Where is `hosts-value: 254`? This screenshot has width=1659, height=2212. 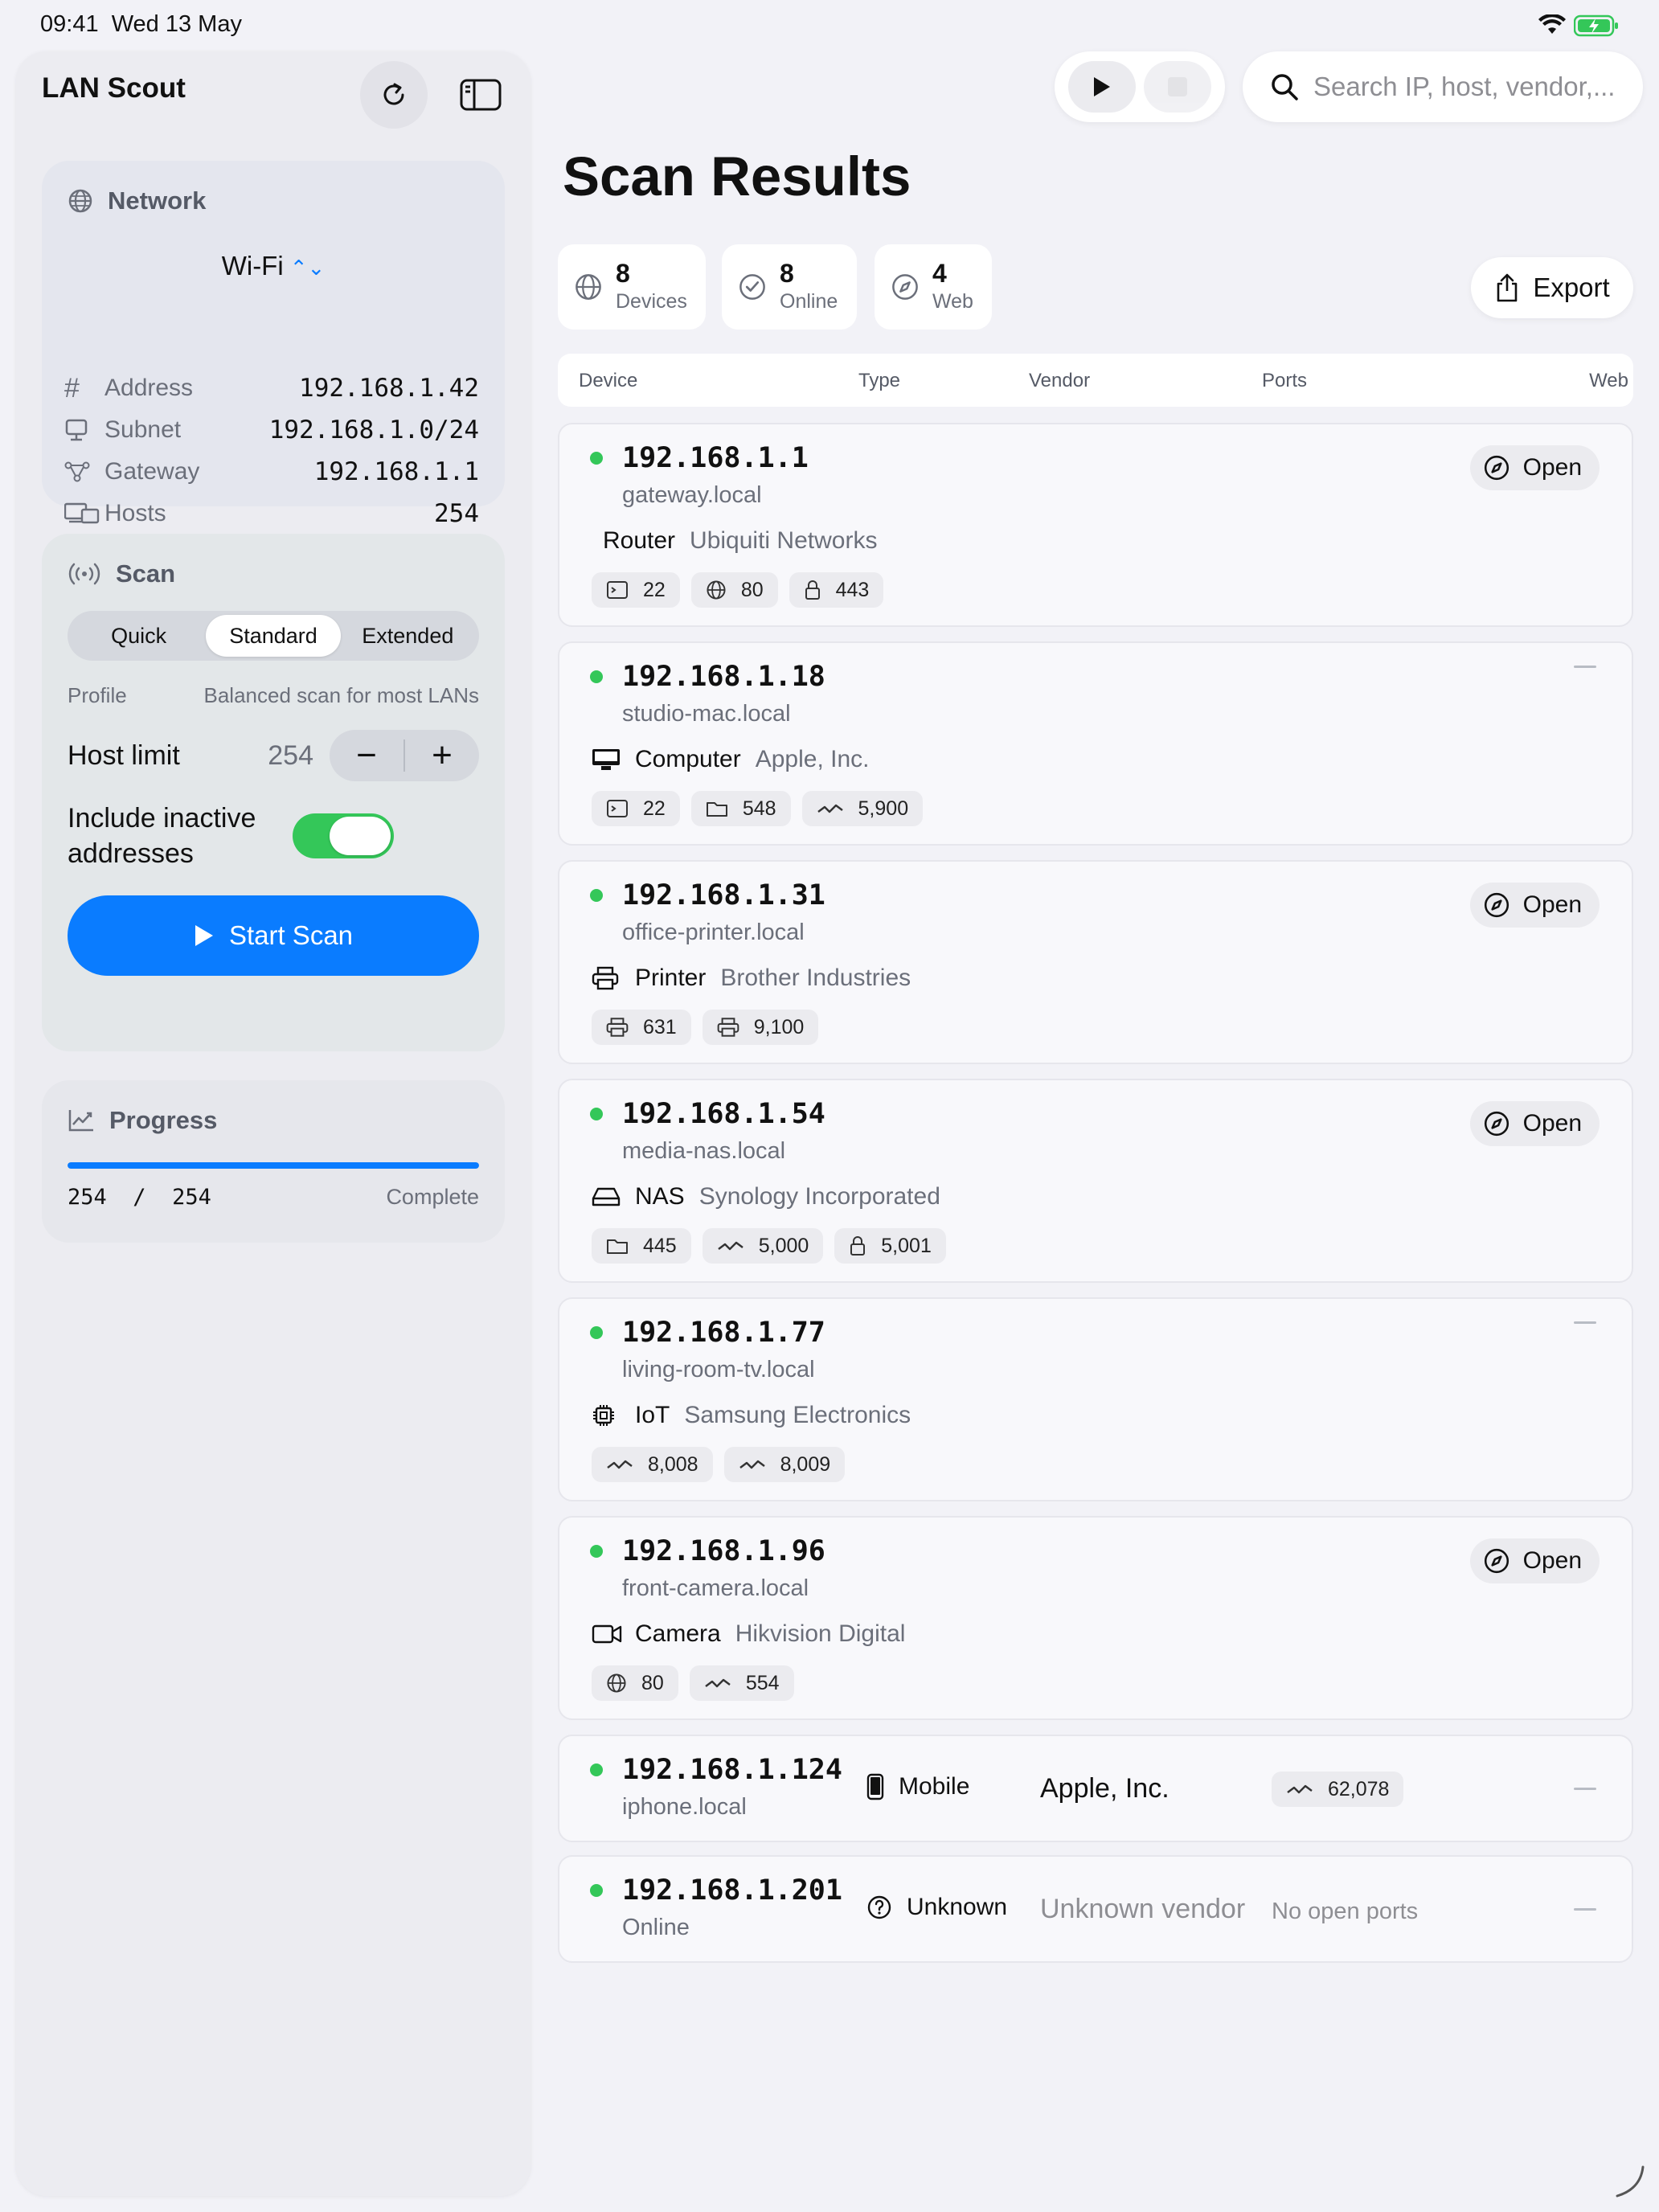
hosts-value: 254 is located at coordinates (456, 513).